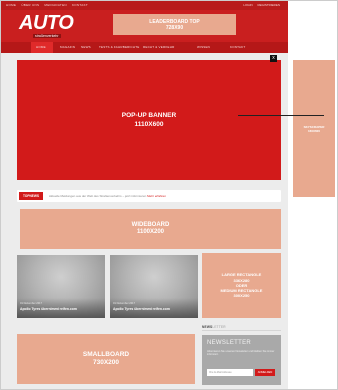  Describe the element at coordinates (86, 47) in the screenshot. I see `nav-item-news: NEWS` at that location.